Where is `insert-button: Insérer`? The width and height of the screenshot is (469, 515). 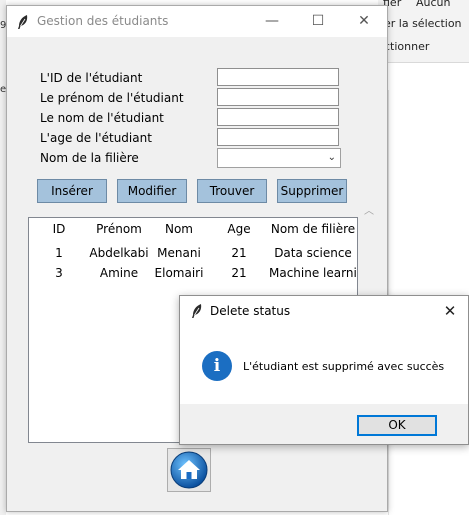
insert-button: Insérer is located at coordinates (72, 191).